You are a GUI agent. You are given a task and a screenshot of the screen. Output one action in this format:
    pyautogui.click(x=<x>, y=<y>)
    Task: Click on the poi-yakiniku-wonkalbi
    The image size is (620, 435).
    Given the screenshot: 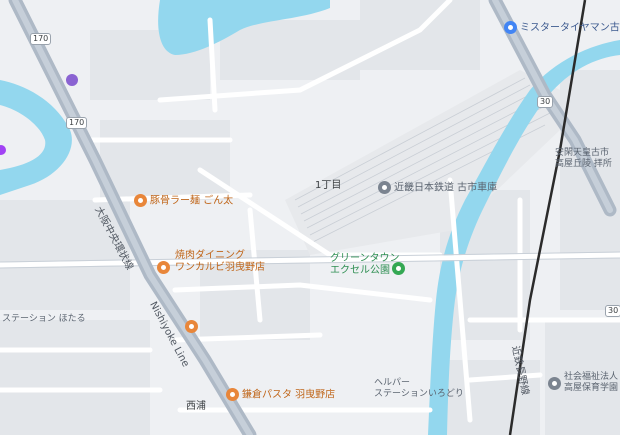 What is the action you would take?
    pyautogui.click(x=165, y=266)
    